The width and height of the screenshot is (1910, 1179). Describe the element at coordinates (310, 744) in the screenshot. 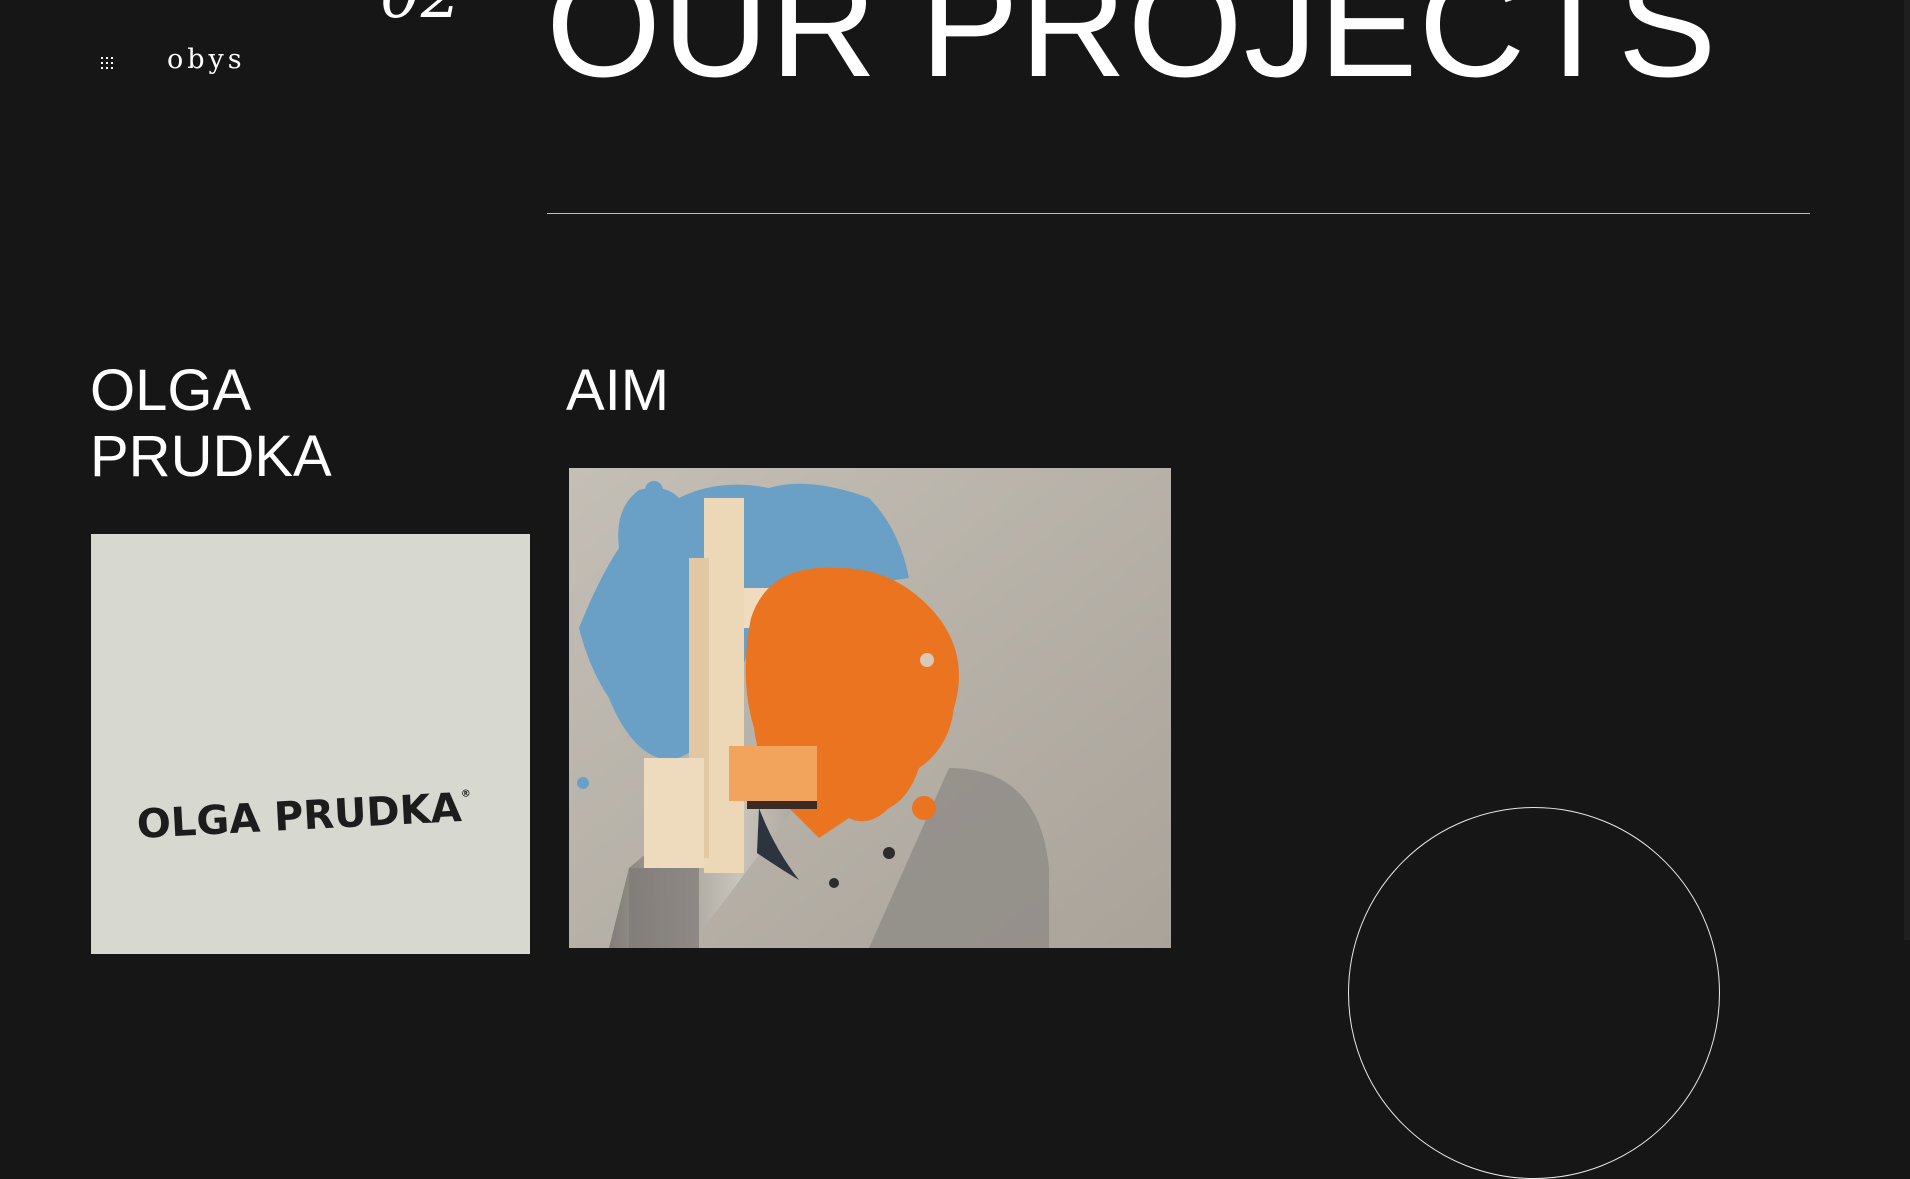

I see `project-thumbnail-olga-prudka: OLGA PRUDKA®` at that location.